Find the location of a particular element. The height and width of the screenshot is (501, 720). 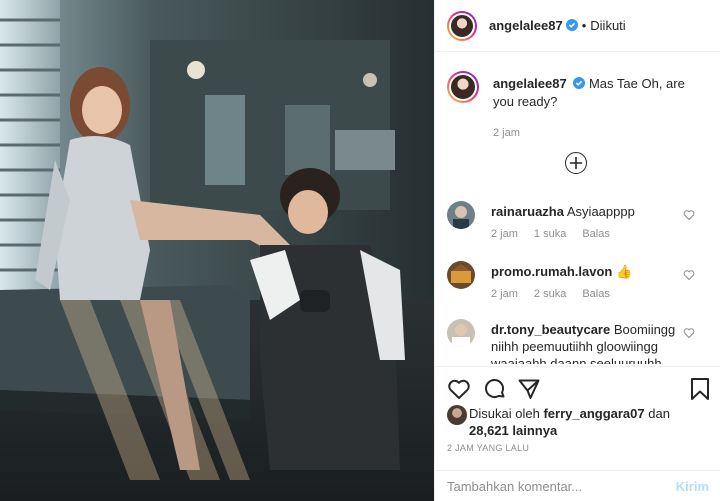

comment-username: dr.tony_beautycare is located at coordinates (550, 329).